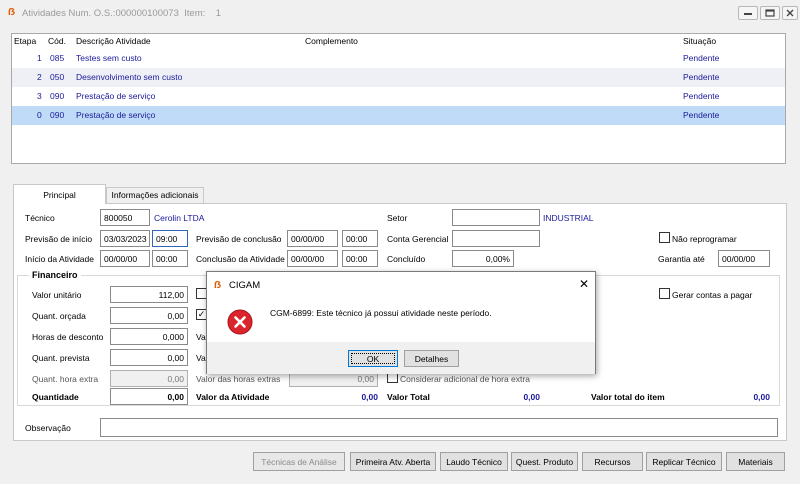 This screenshot has height=484, width=800. I want to click on column-header-cod: Cód., so click(57, 41).